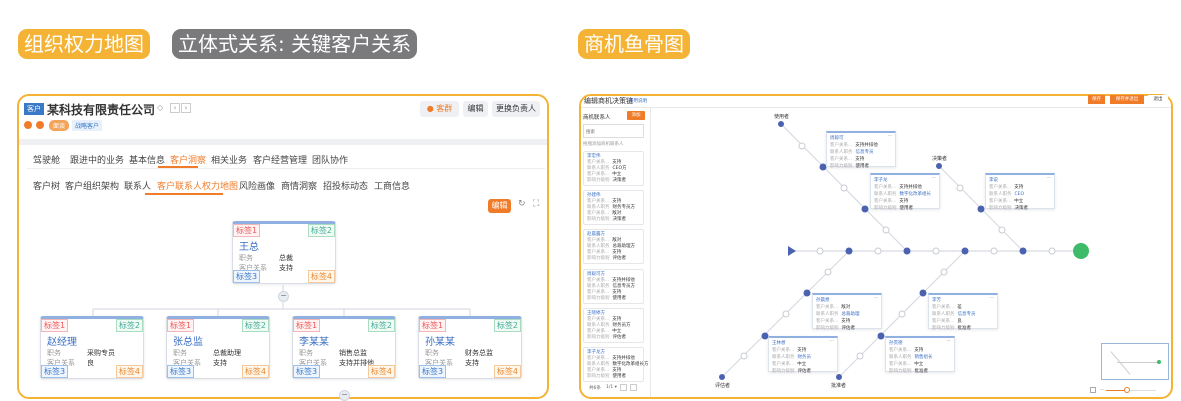 The height and width of the screenshot is (401, 1181). I want to click on fish-head-icon, so click(1081, 251).